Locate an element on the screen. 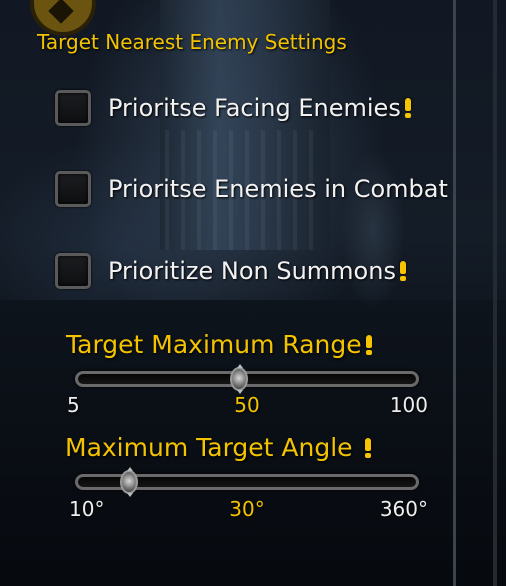 Image resolution: width=506 pixels, height=586 pixels. option-label: Prioritse Facing Enemies is located at coordinates (254, 108).